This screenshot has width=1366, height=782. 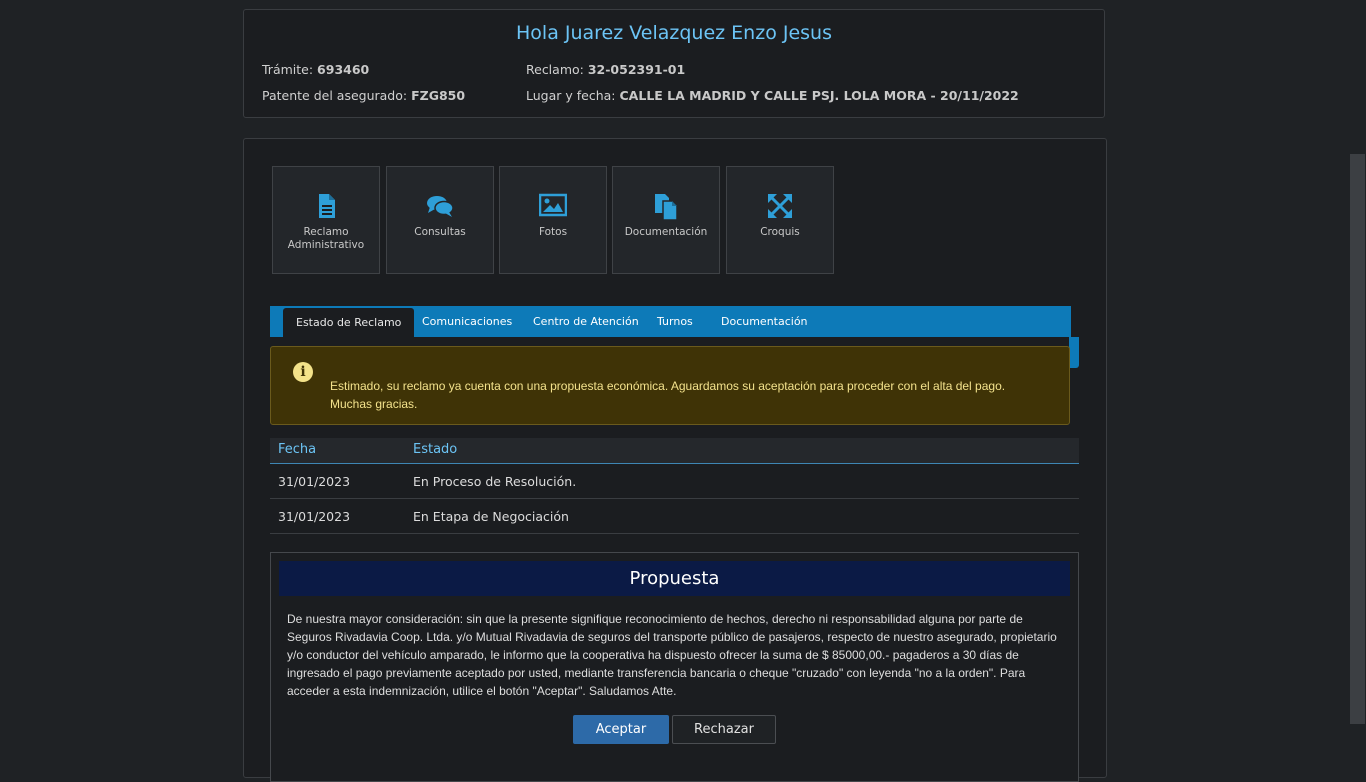 What do you see at coordinates (326, 220) in the screenshot?
I see `tile-reclamo-administrativo: Reclamo Administrativo` at bounding box center [326, 220].